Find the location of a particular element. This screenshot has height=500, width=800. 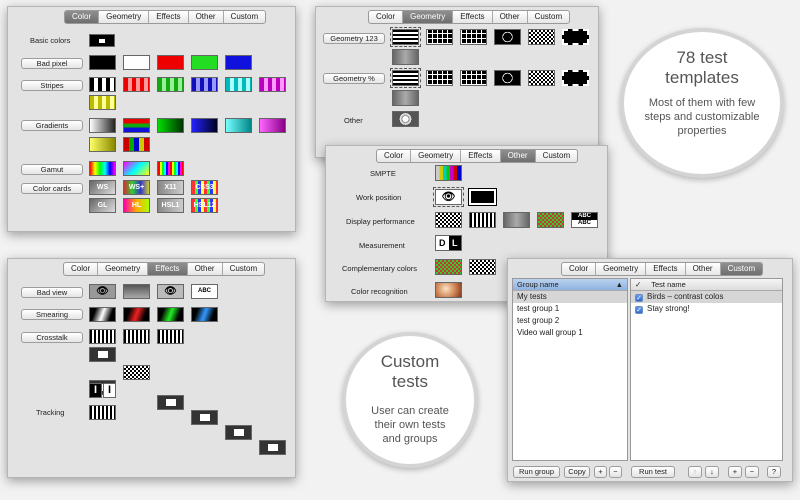

gradient-rgb-thumb is located at coordinates (136, 125).